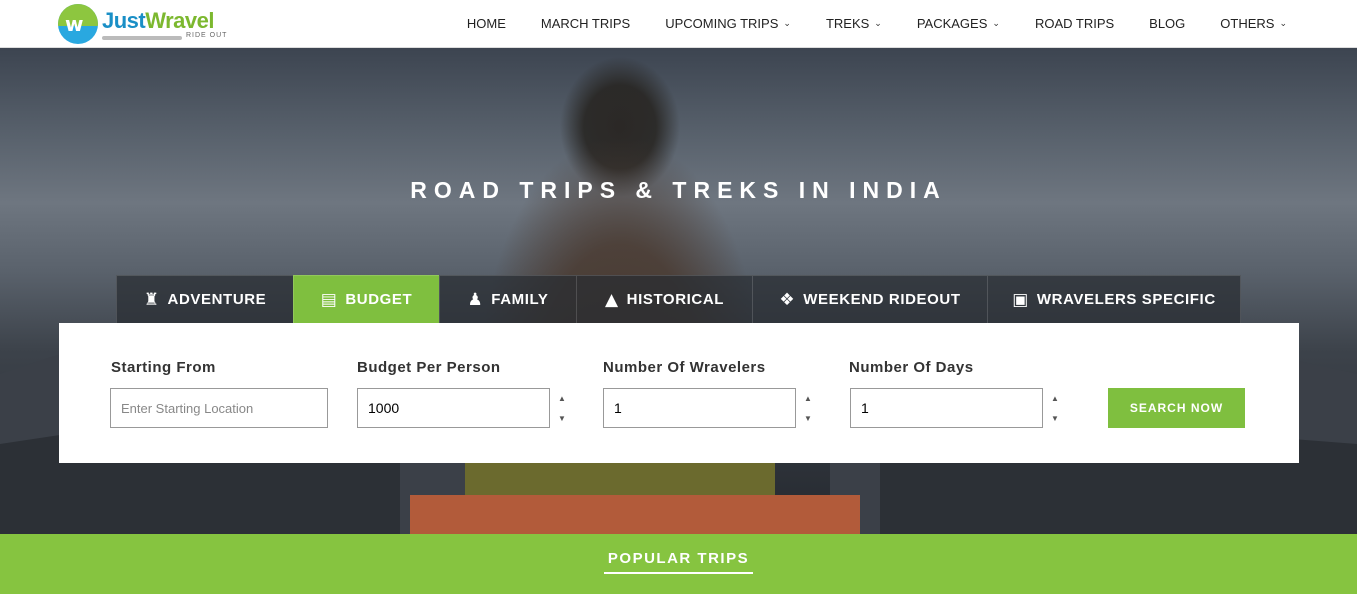  I want to click on logo-tagline: RIDE OUT, so click(207, 35).